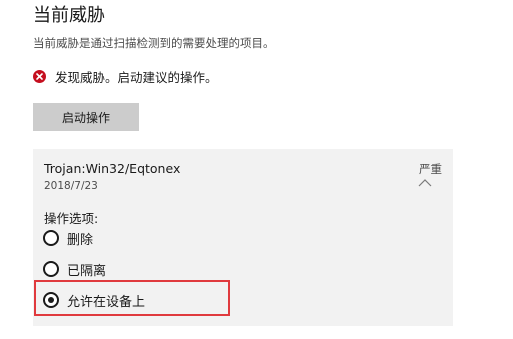 The image size is (513, 339). Describe the element at coordinates (430, 169) in the screenshot. I see `severity-label: 严重` at that location.